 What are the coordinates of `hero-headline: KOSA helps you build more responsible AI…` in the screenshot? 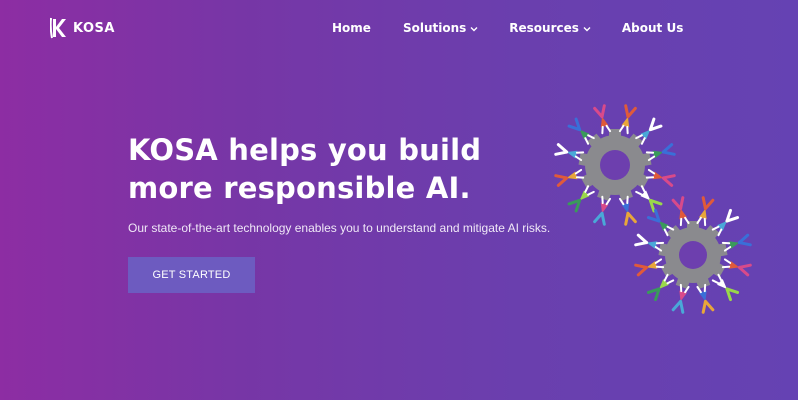 It's located at (304, 169).